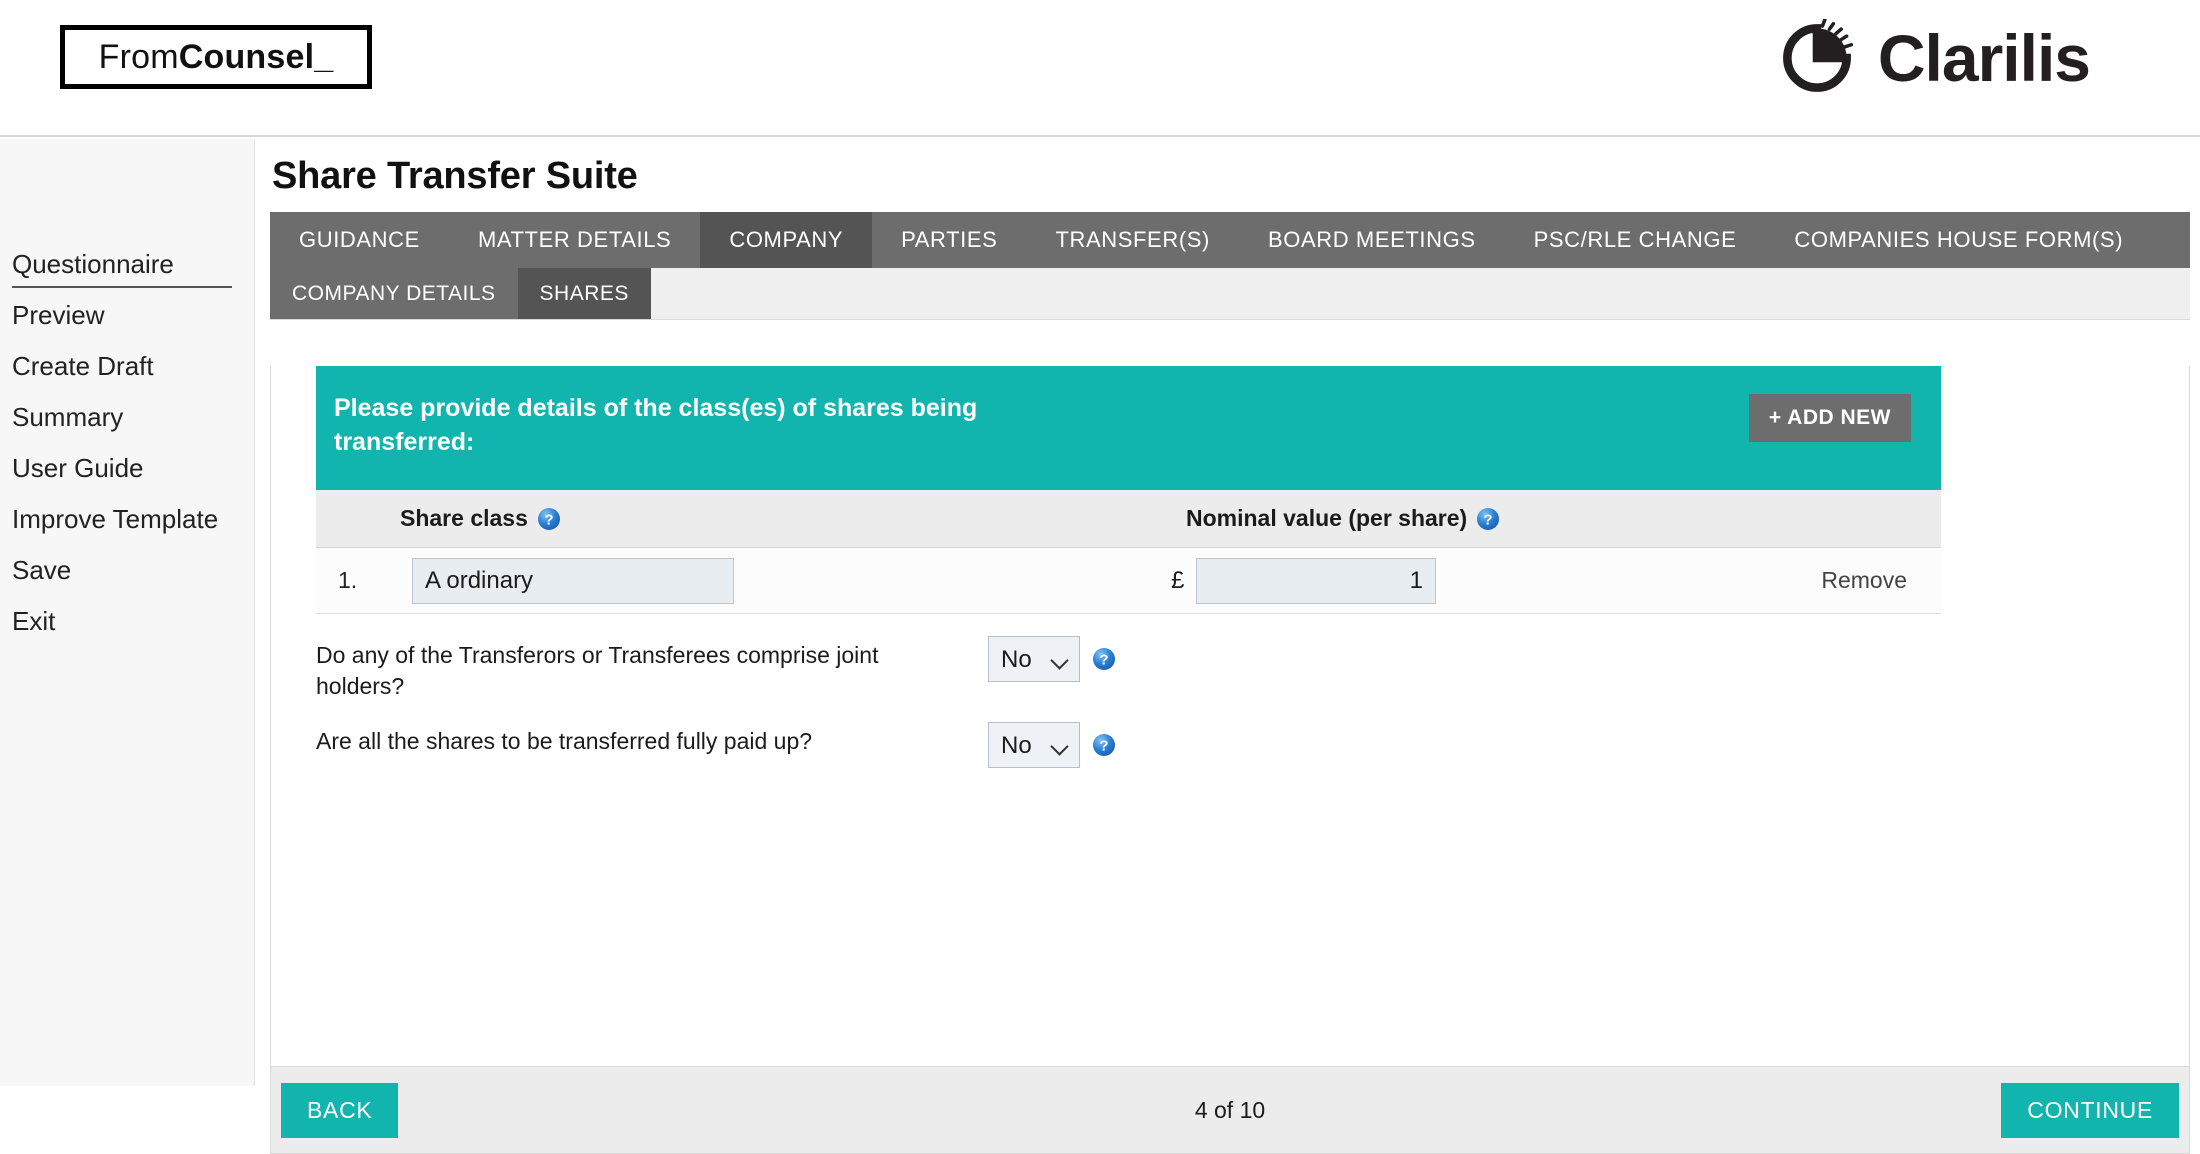  I want to click on fully-paid-up-select-wrapper: No Yes, so click(1034, 745).